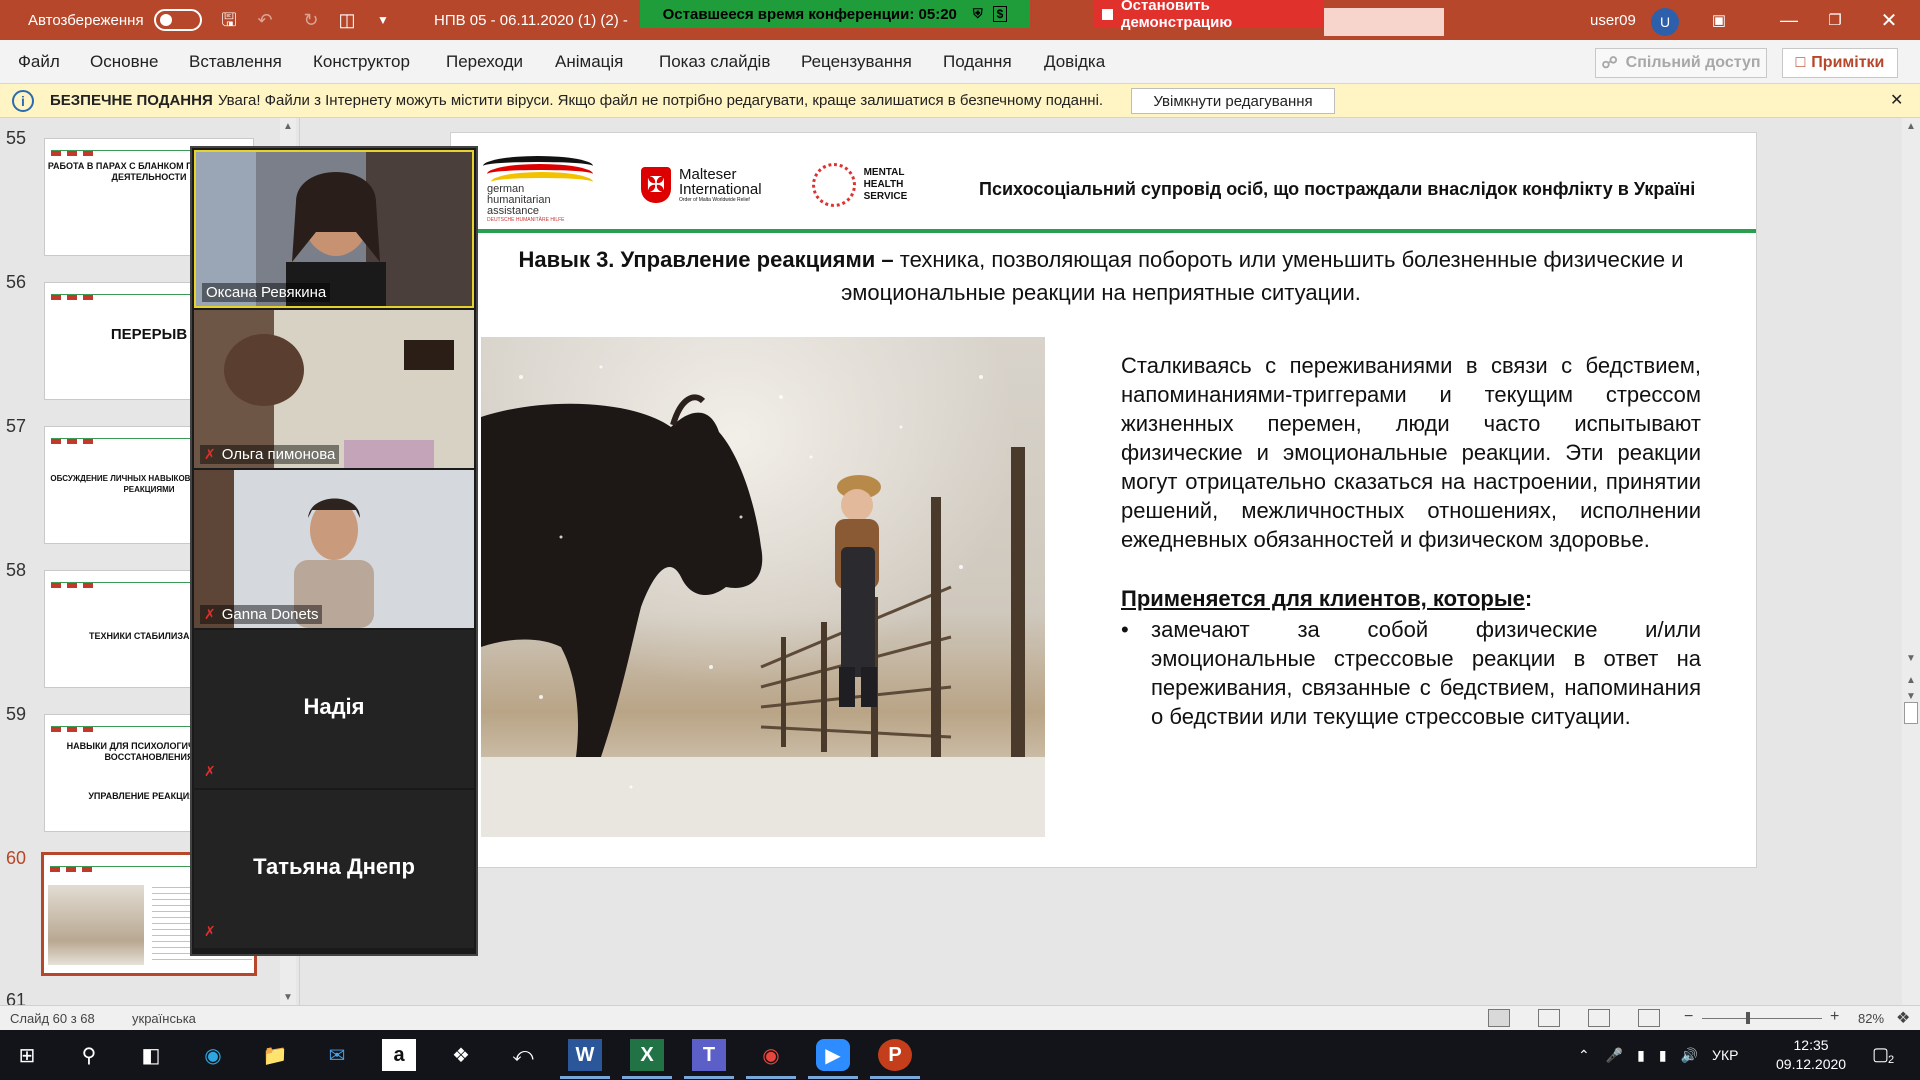 Image resolution: width=1920 pixels, height=1080 pixels. What do you see at coordinates (1499, 1018) in the screenshot?
I see `normal-view-icon` at bounding box center [1499, 1018].